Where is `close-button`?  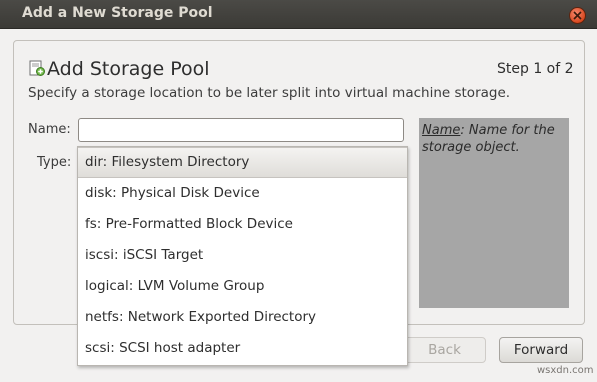
close-button is located at coordinates (577, 15).